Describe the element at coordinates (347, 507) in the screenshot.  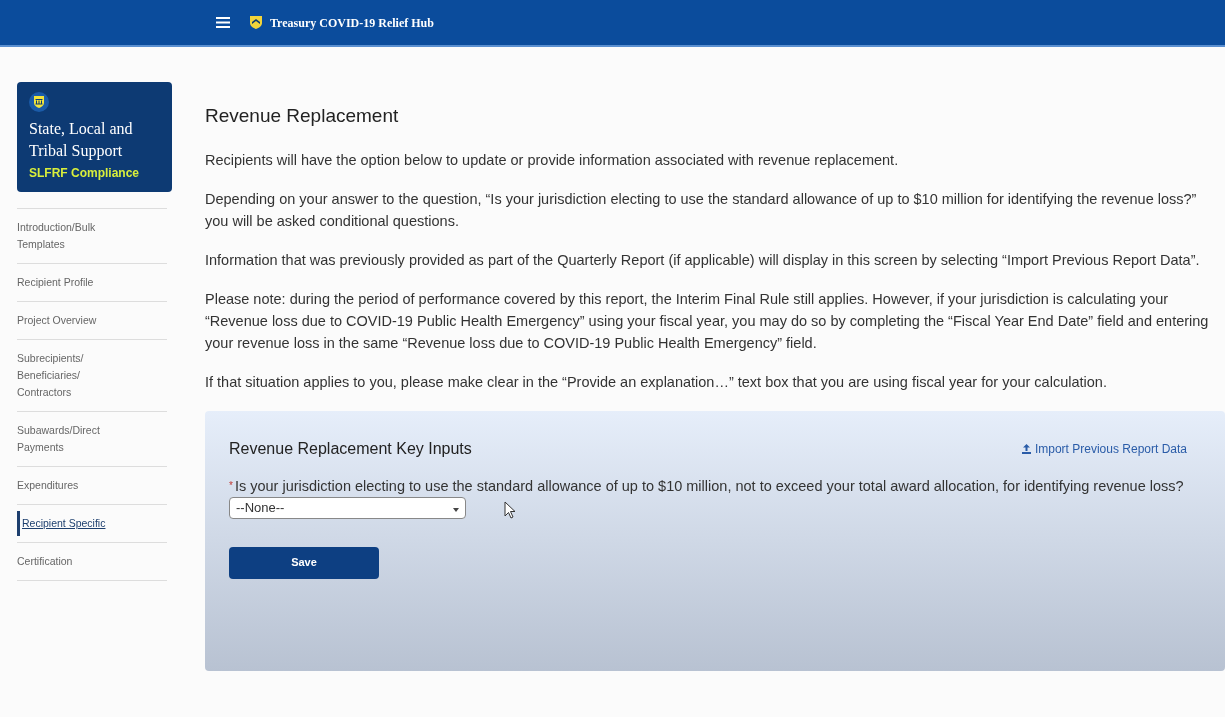
I see `answer-select: --None--` at that location.